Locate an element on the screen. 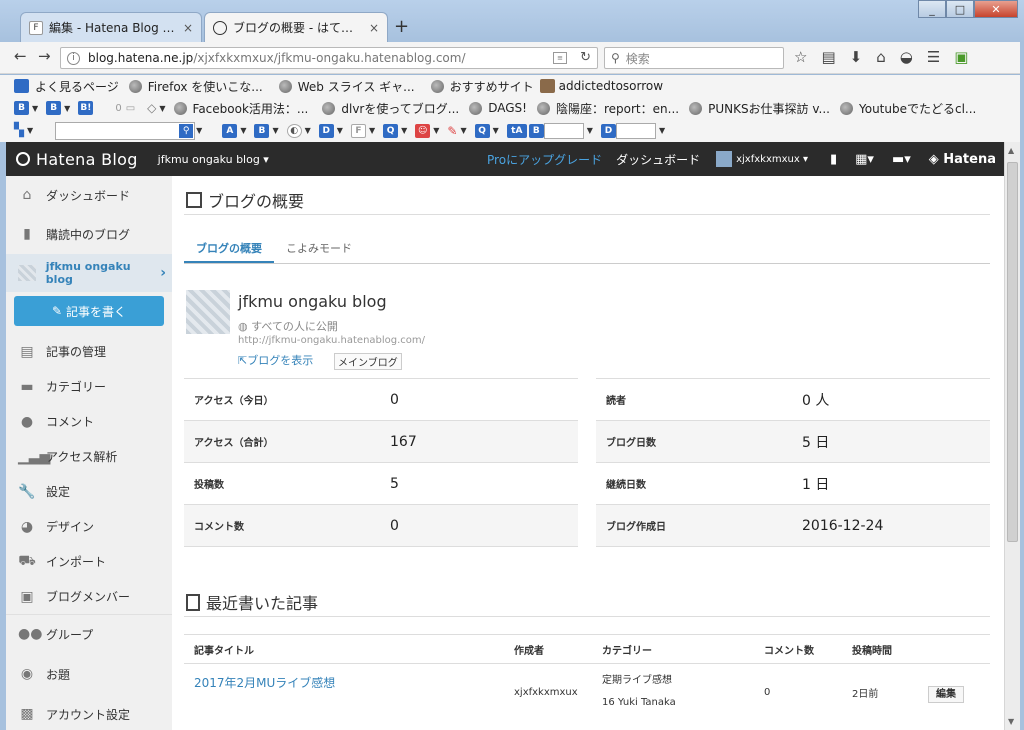 The width and height of the screenshot is (1024, 730). sidebar-item-comments: ● コメント is located at coordinates (89, 421).